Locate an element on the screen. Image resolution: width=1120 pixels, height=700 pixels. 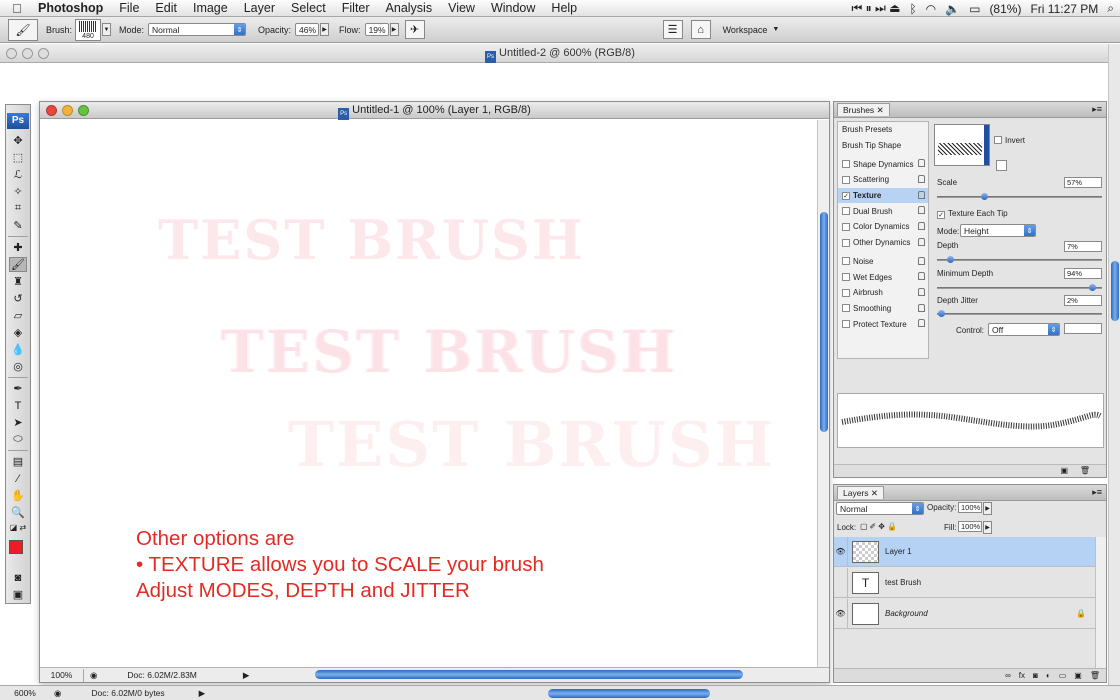
opacity-slider-arrow-icon: ▶ is located at coordinates (325, 29).